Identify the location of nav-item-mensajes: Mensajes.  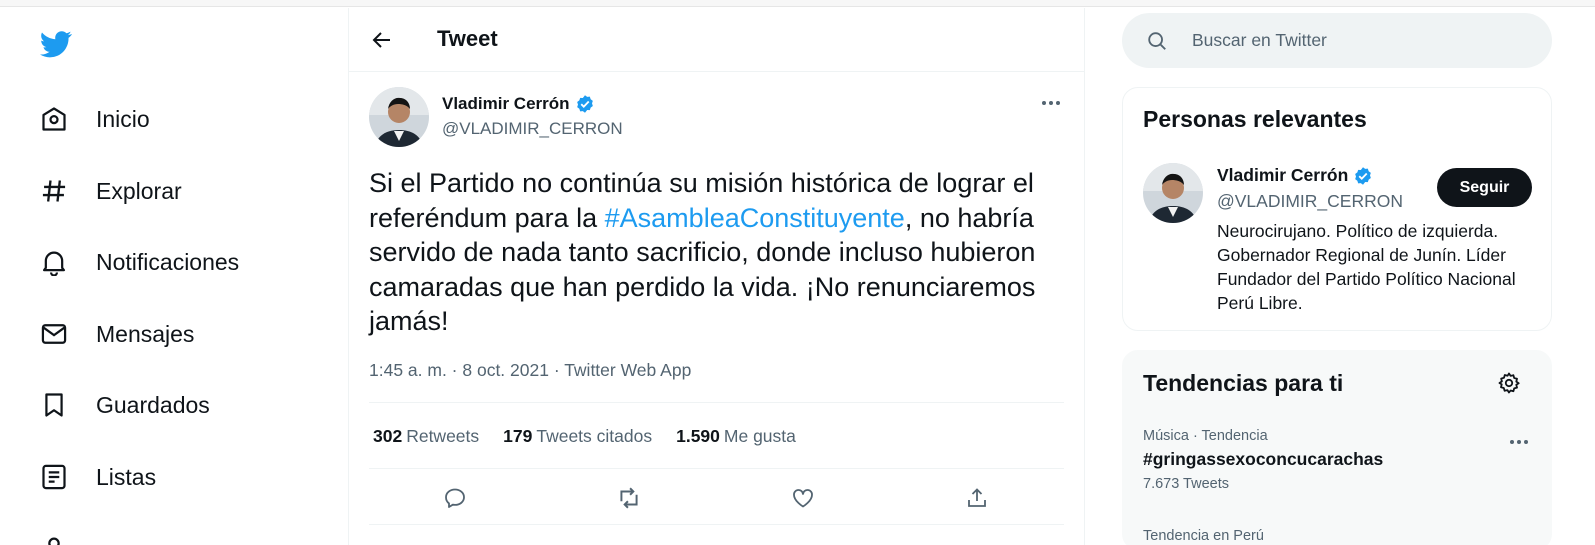
(116, 334).